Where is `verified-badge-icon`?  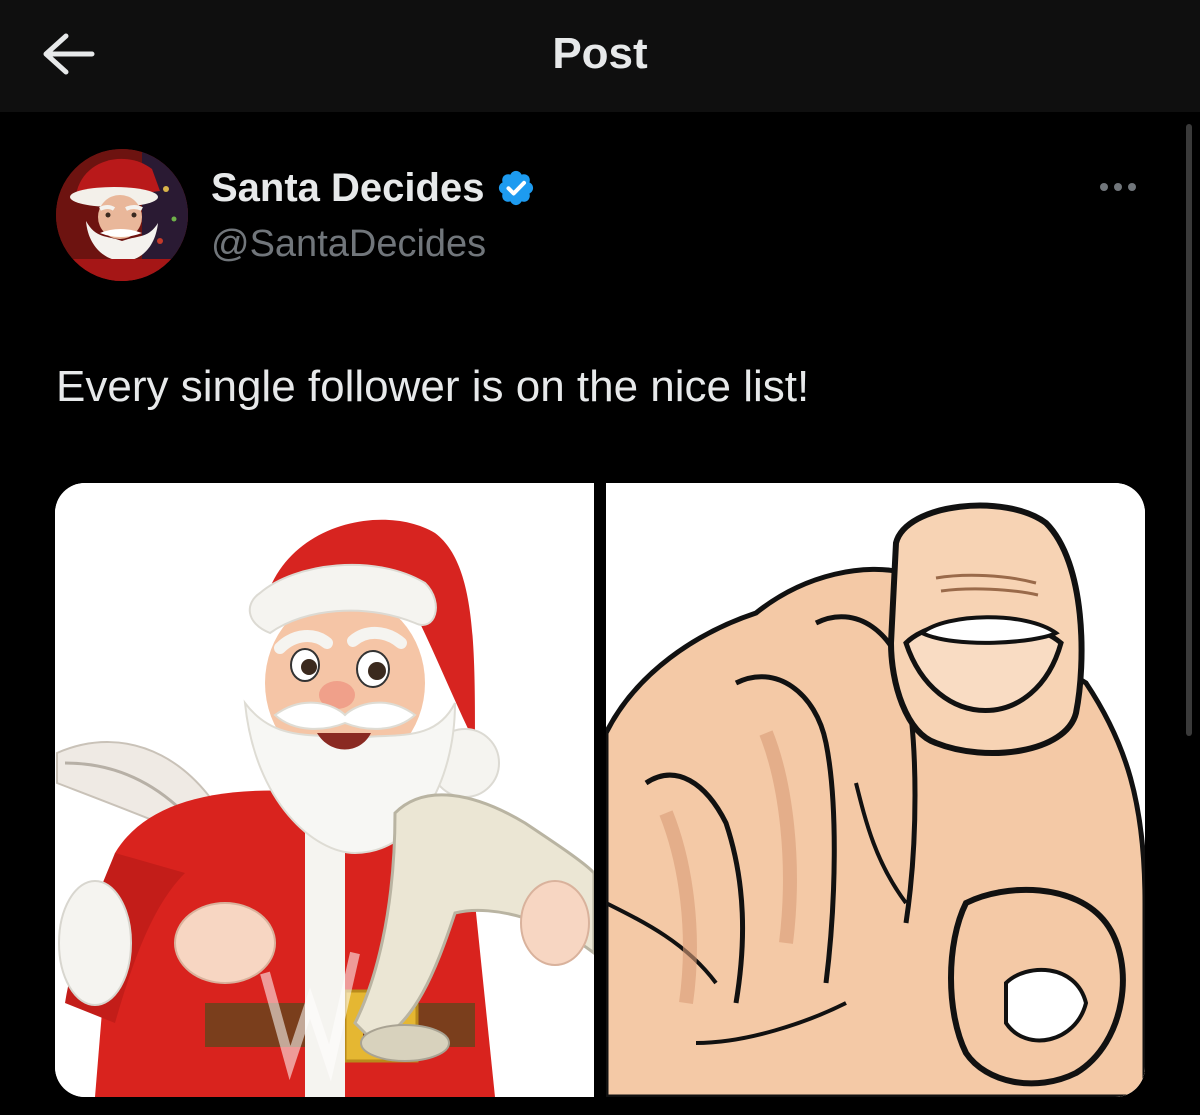
verified-badge-icon is located at coordinates (516, 188).